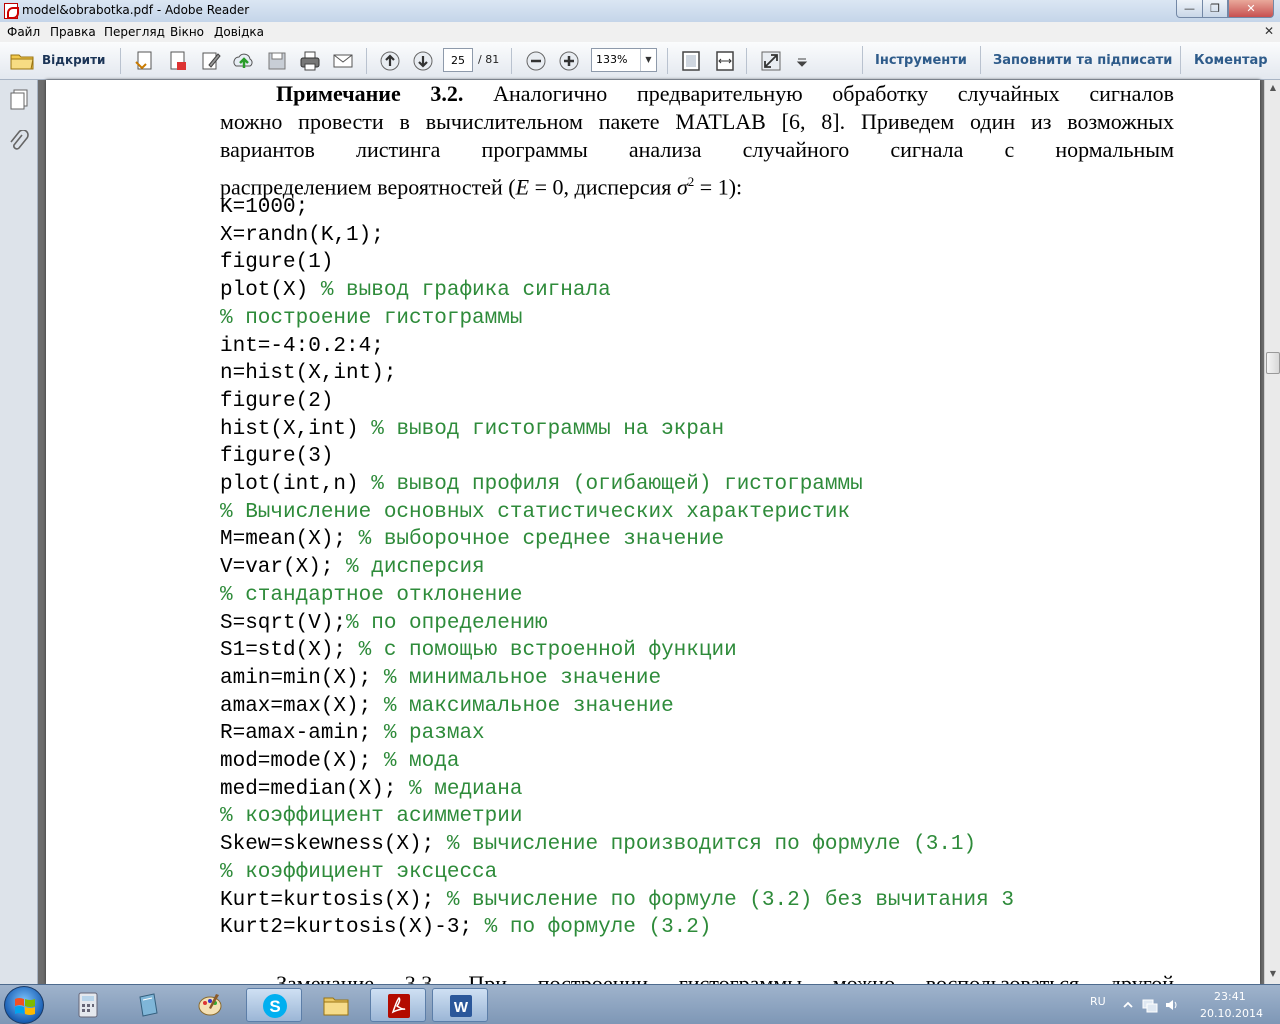 Image resolution: width=1280 pixels, height=1024 pixels. What do you see at coordinates (390, 61) in the screenshot?
I see `previous-page-icon` at bounding box center [390, 61].